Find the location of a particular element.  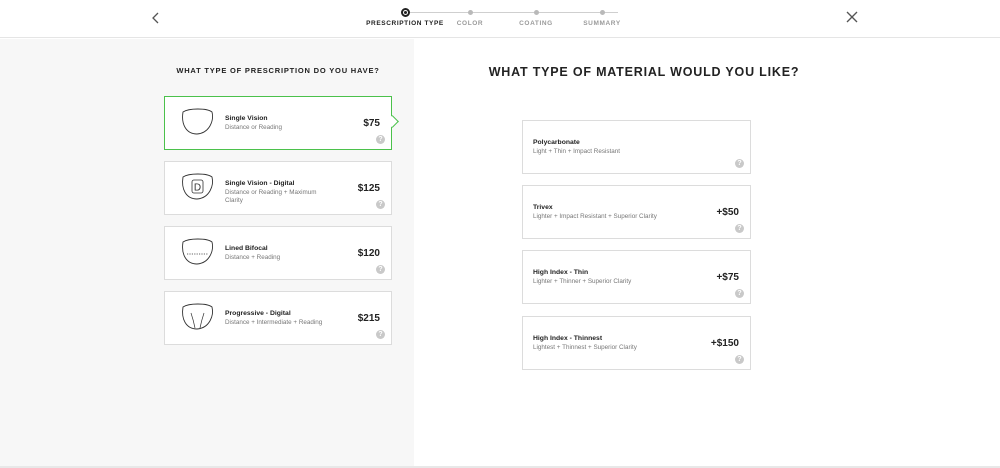

material-option-price: +$150 is located at coordinates (724, 343).